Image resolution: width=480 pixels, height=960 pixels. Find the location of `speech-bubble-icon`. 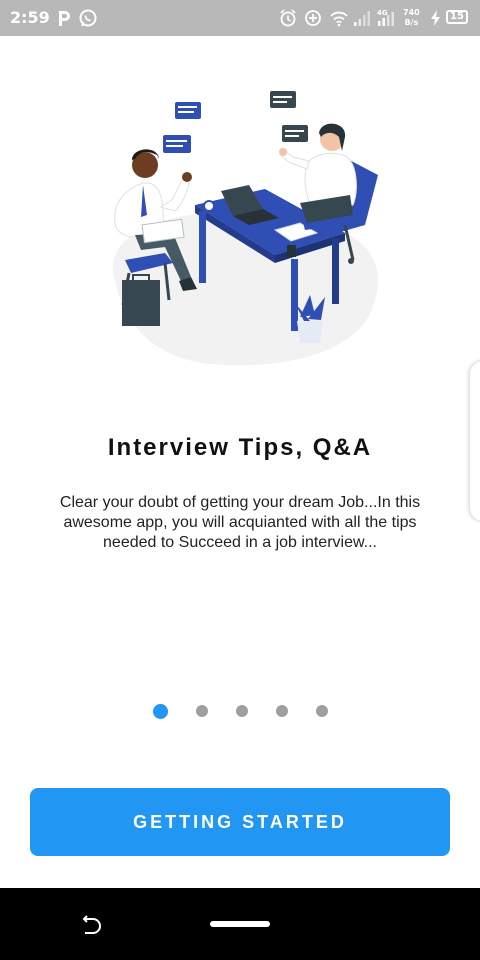

speech-bubble-icon is located at coordinates (235, 122).